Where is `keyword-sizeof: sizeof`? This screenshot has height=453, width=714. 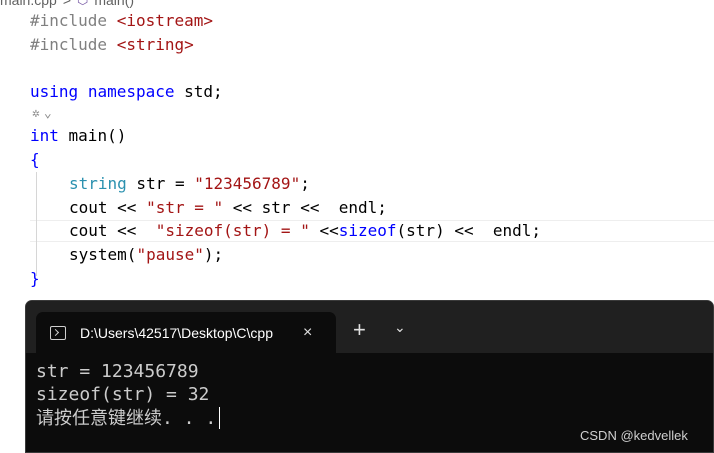 keyword-sizeof: sizeof is located at coordinates (367, 230).